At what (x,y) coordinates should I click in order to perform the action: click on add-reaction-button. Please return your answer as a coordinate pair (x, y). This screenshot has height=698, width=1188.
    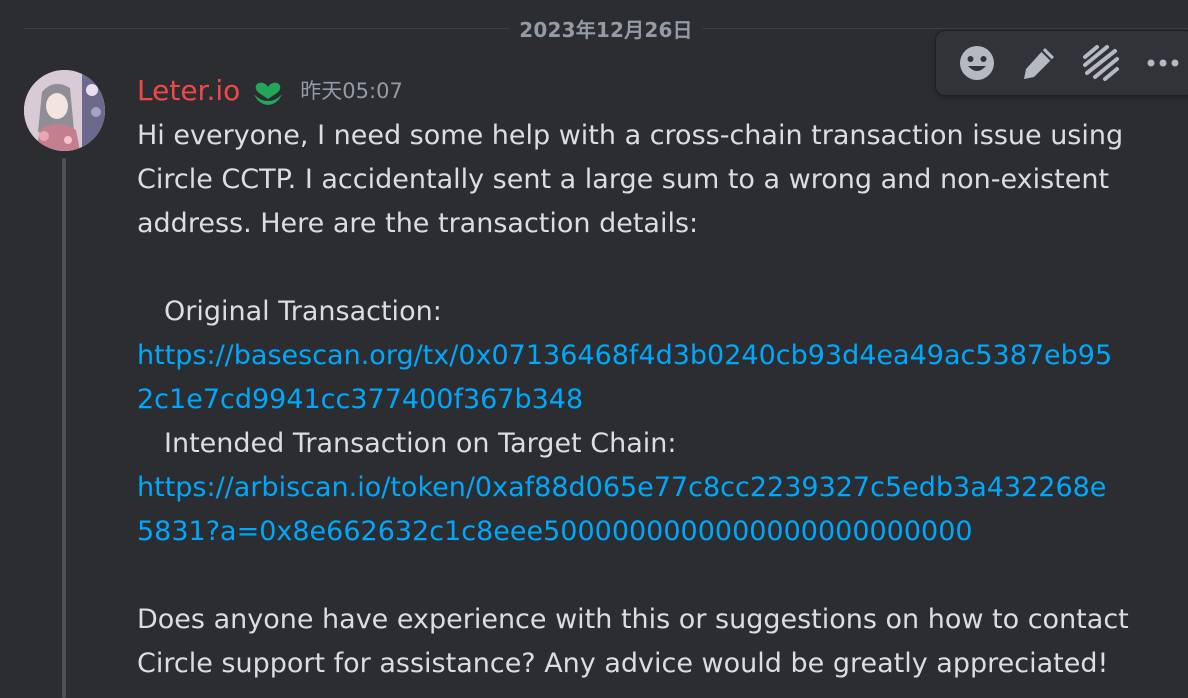
    Looking at the image, I should click on (977, 63).